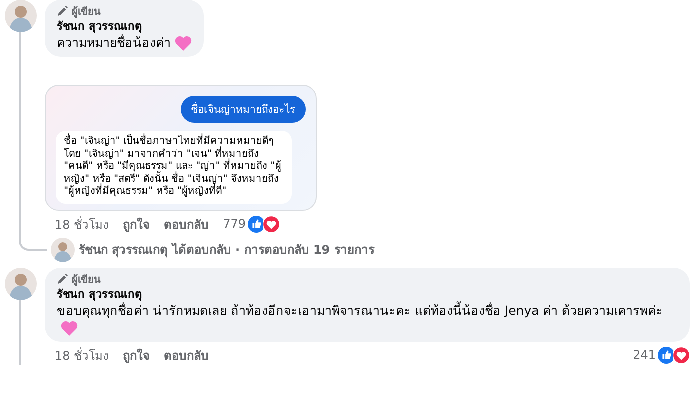 The image size is (700, 413). I want to click on comment-text: ความหมายชื่อน้องค่า, so click(124, 43).